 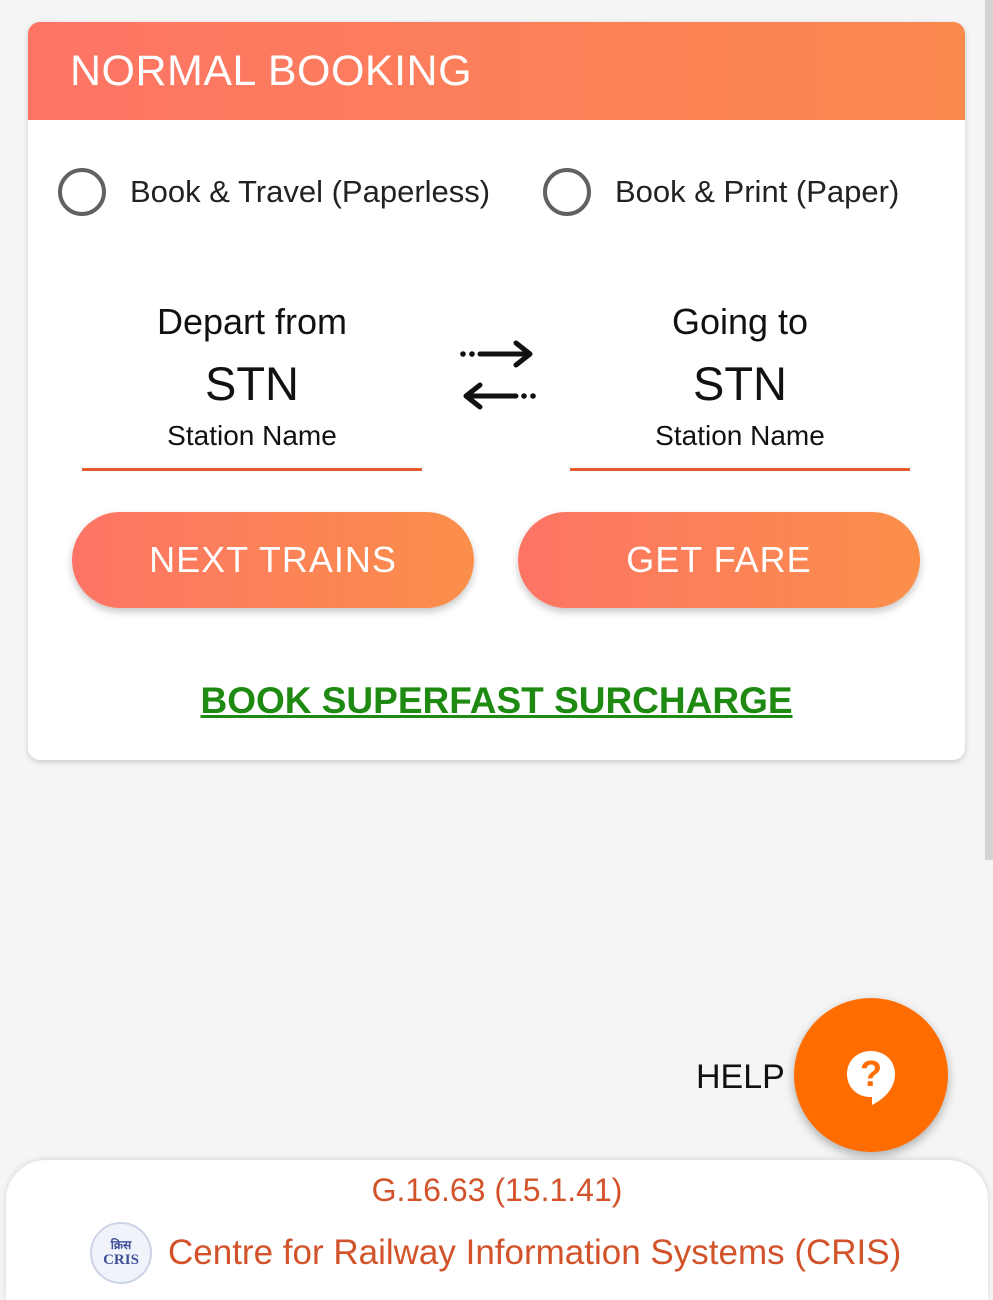 I want to click on help-label: HELP, so click(x=740, y=1077).